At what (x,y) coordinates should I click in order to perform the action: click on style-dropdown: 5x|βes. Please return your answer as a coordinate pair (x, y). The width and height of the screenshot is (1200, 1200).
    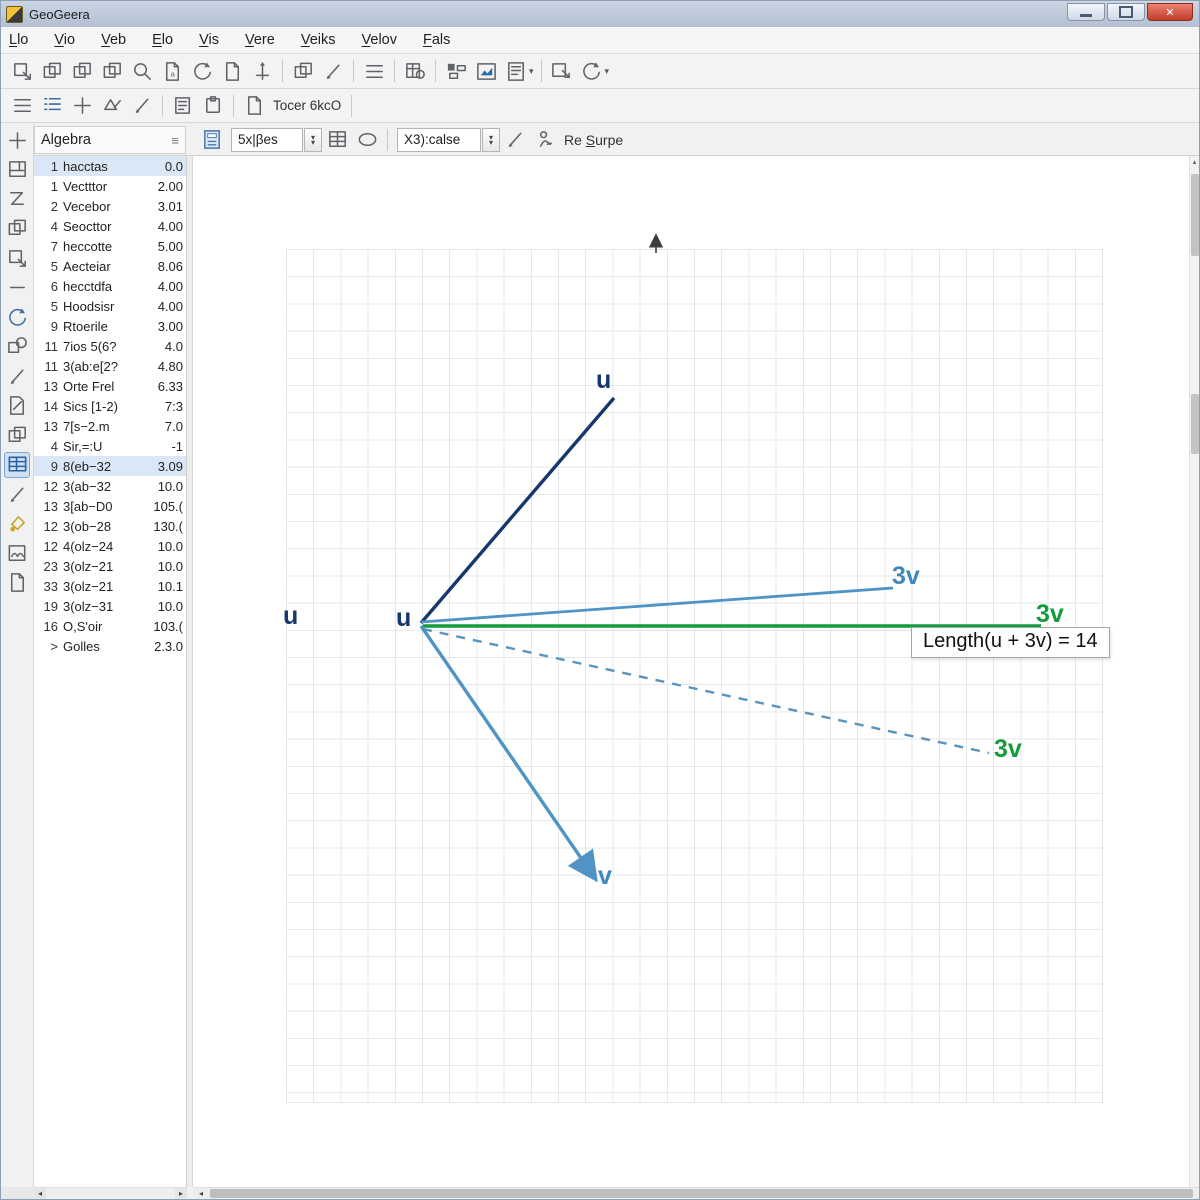
    Looking at the image, I should click on (267, 139).